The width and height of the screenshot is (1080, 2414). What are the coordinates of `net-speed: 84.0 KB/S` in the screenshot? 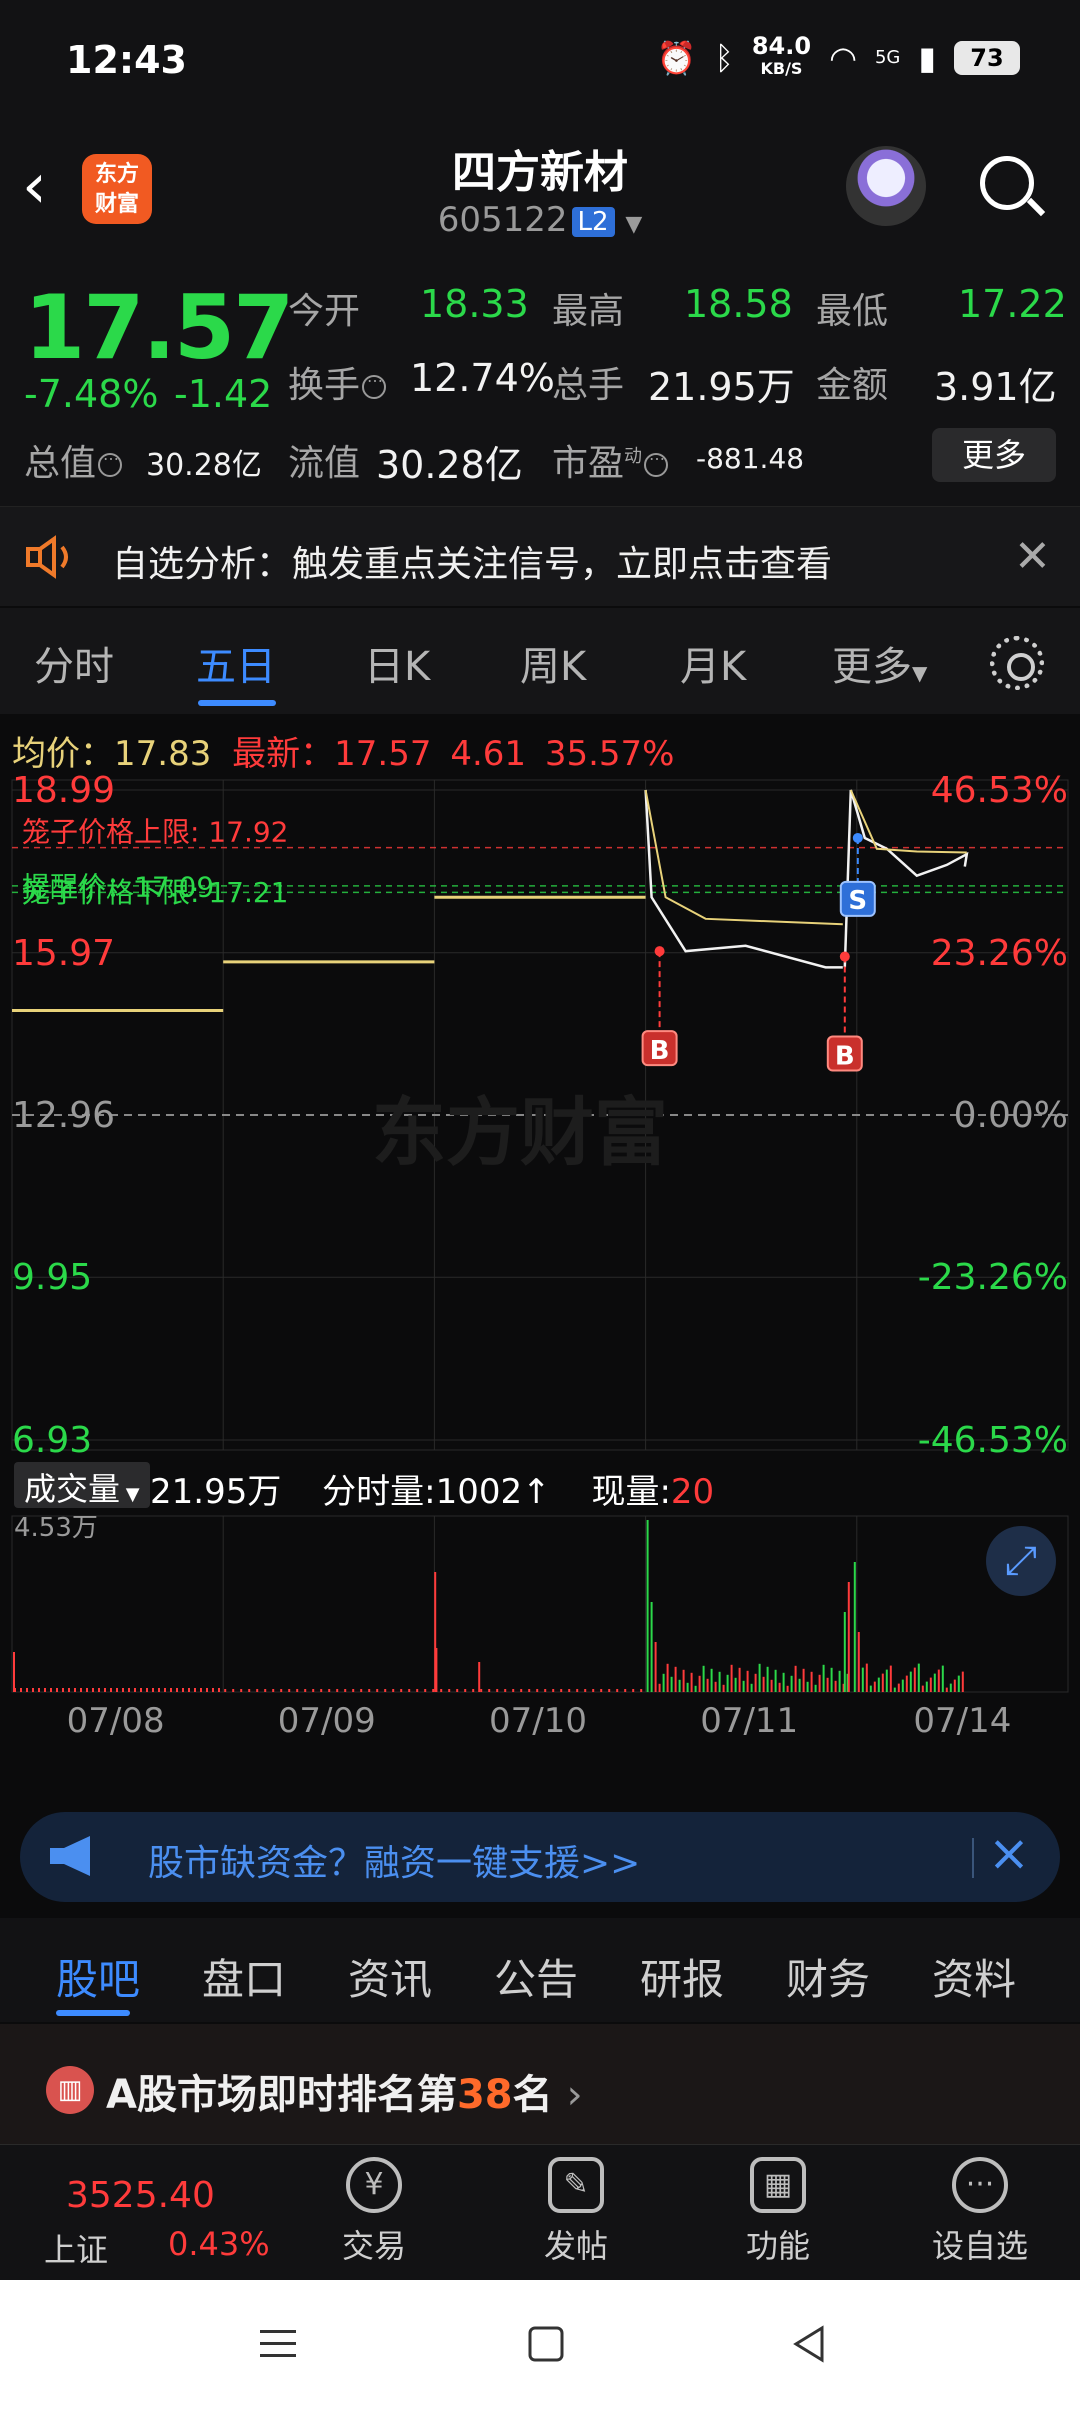 It's located at (781, 56).